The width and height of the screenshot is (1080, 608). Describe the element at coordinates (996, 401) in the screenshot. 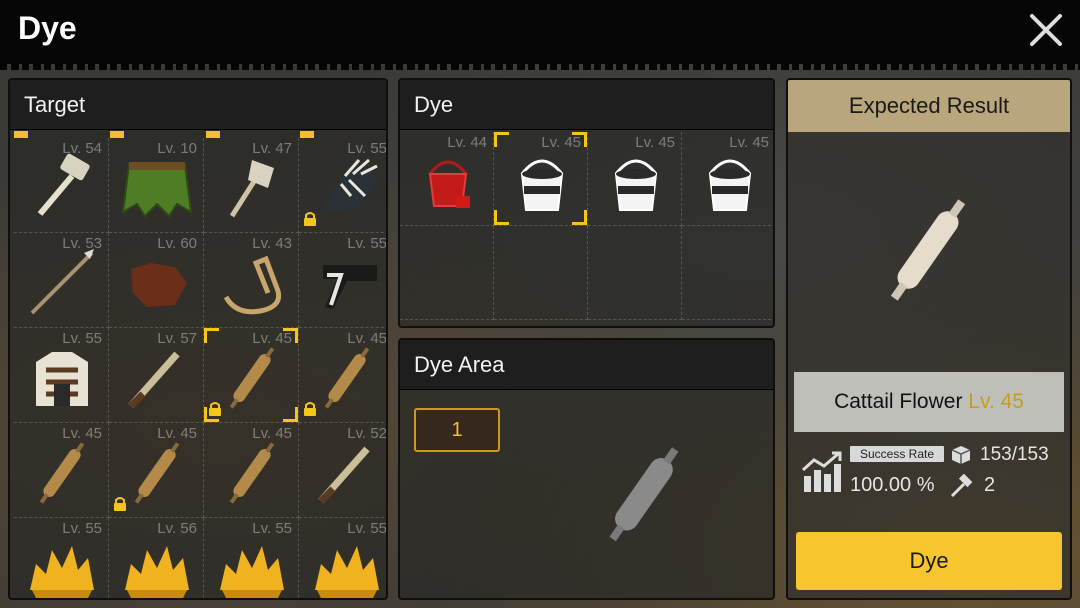

I see `result-level-text: Lv. 45` at that location.